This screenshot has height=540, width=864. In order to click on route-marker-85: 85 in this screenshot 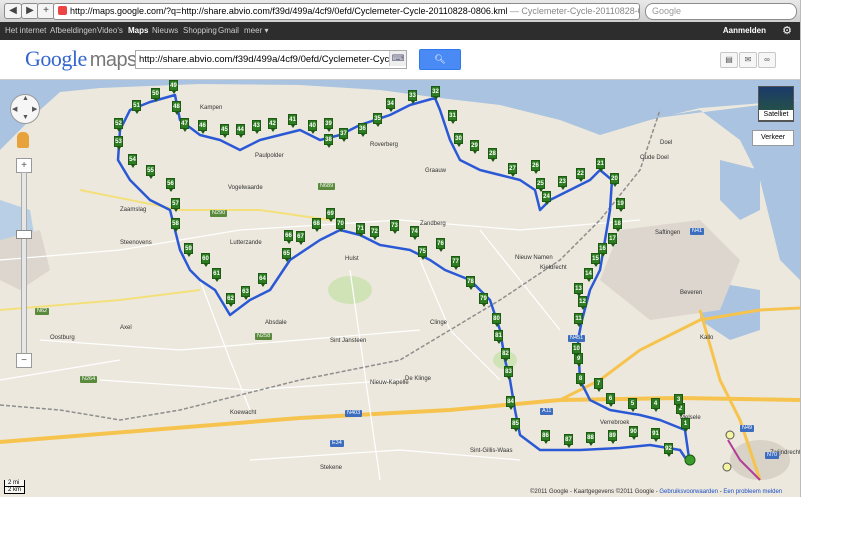, I will do `click(515, 425)`.